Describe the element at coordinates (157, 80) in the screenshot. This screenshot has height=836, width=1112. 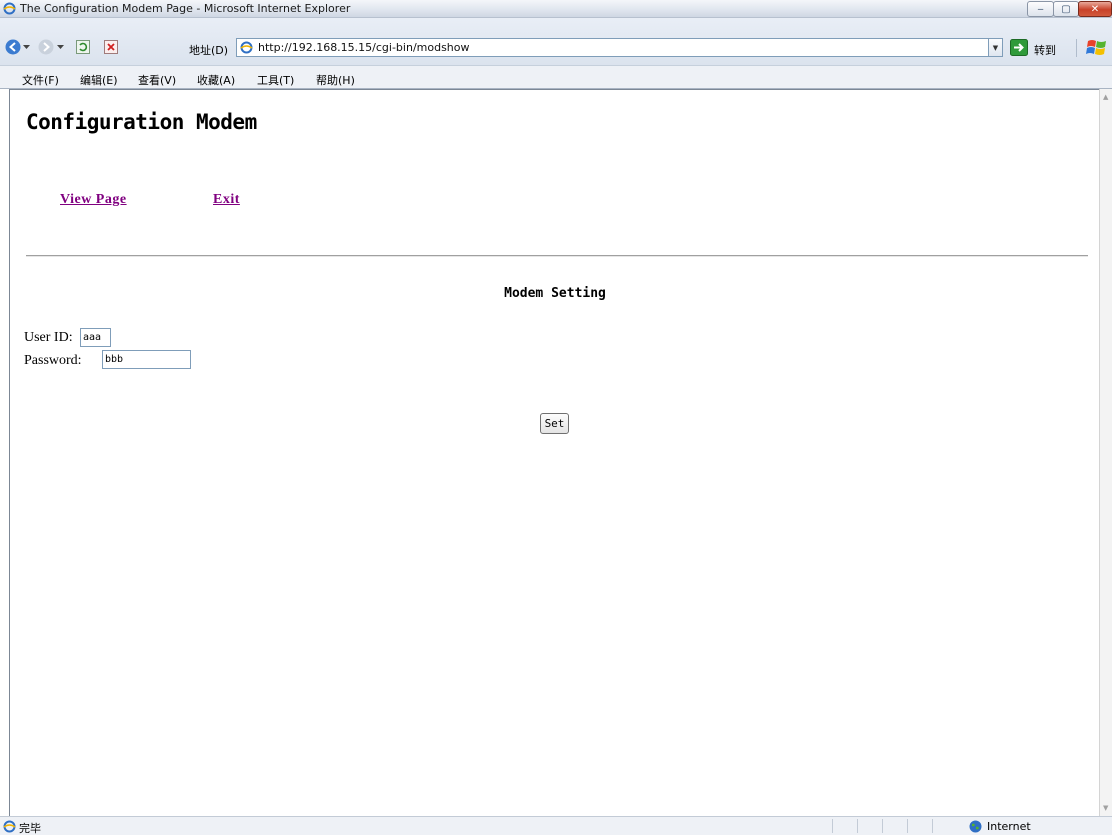
I see `menu-view: 查看(V)` at that location.